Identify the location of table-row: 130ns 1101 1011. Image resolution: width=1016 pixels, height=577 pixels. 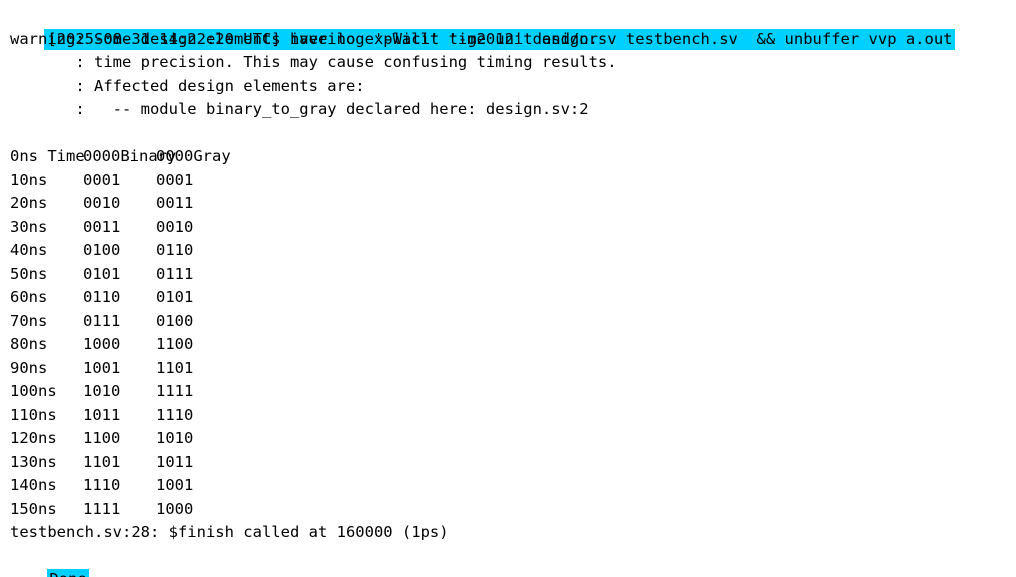
(513, 463).